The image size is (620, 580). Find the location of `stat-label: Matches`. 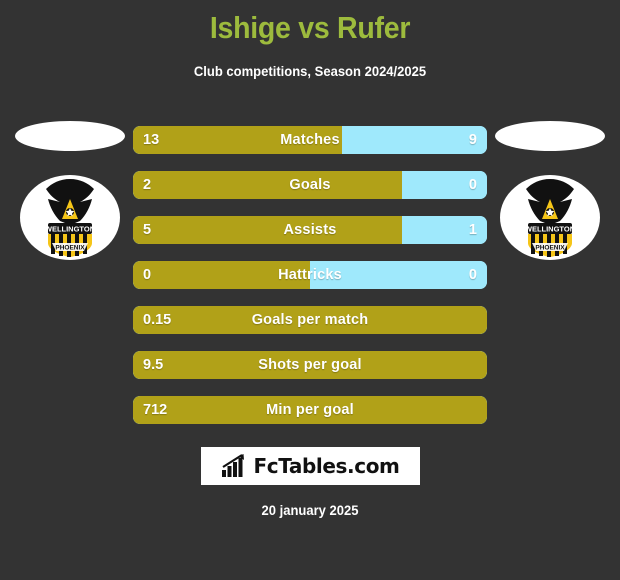

stat-label: Matches is located at coordinates (310, 140).